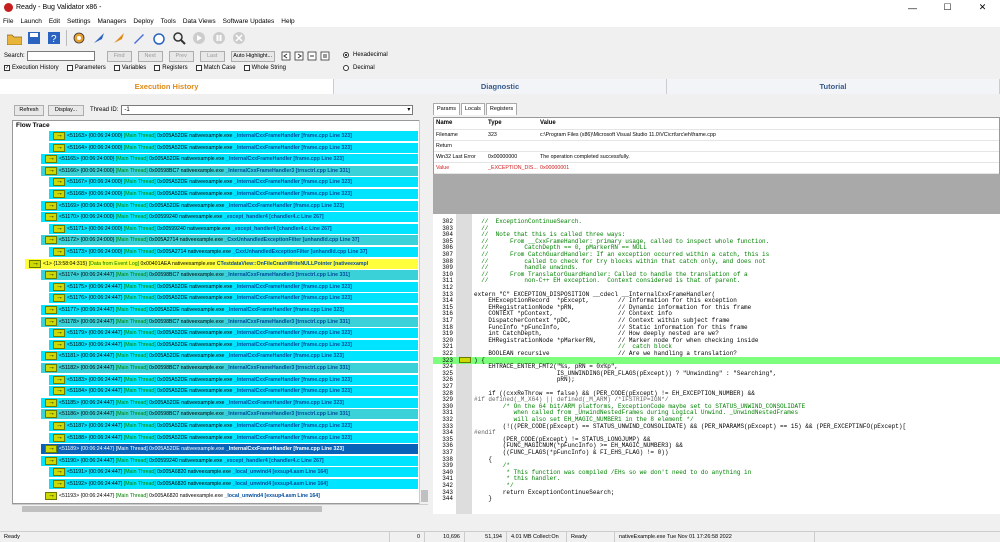 The image size is (1000, 542). Describe the element at coordinates (54, 21) in the screenshot. I see `menu-edit: Edit` at that location.